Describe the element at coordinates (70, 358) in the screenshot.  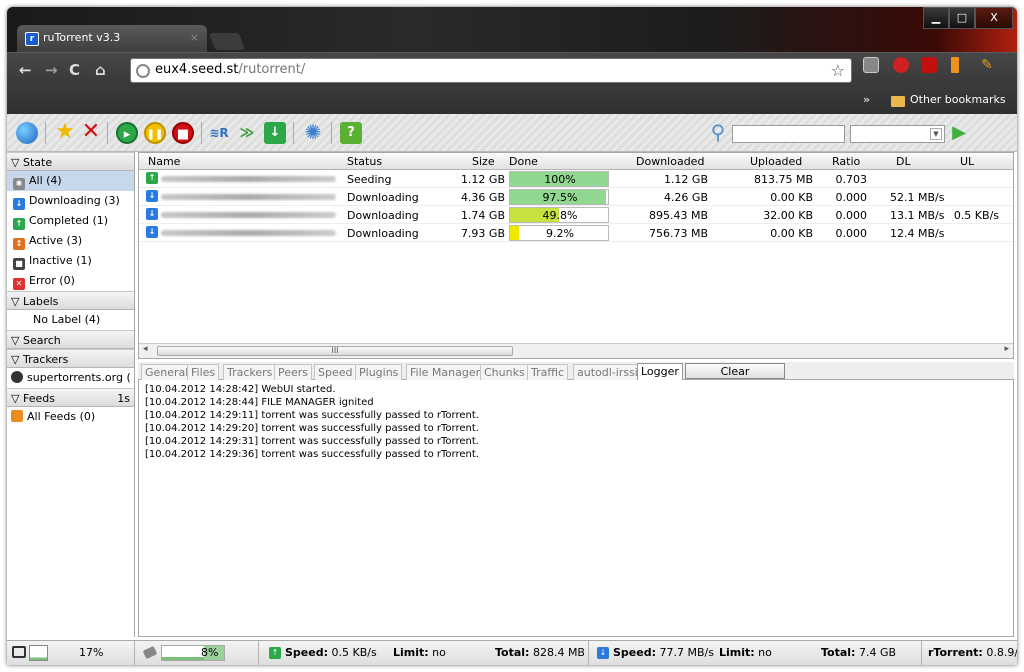
I see `trackers-header: ▽ Trackers` at that location.